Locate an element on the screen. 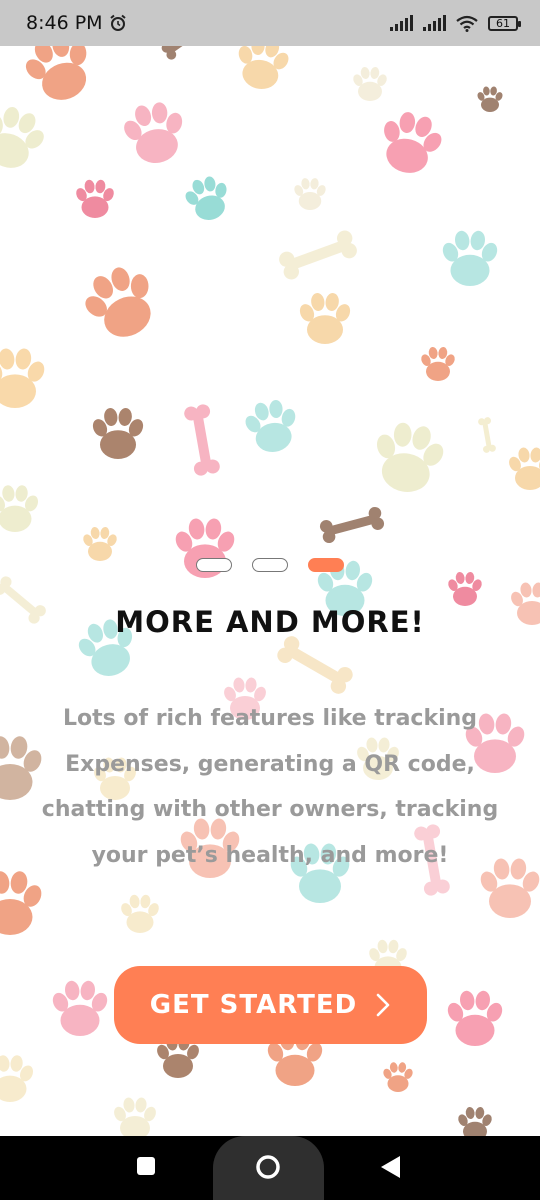 This screenshot has height=1200, width=540. status-time: 8:46 PM is located at coordinates (64, 23).